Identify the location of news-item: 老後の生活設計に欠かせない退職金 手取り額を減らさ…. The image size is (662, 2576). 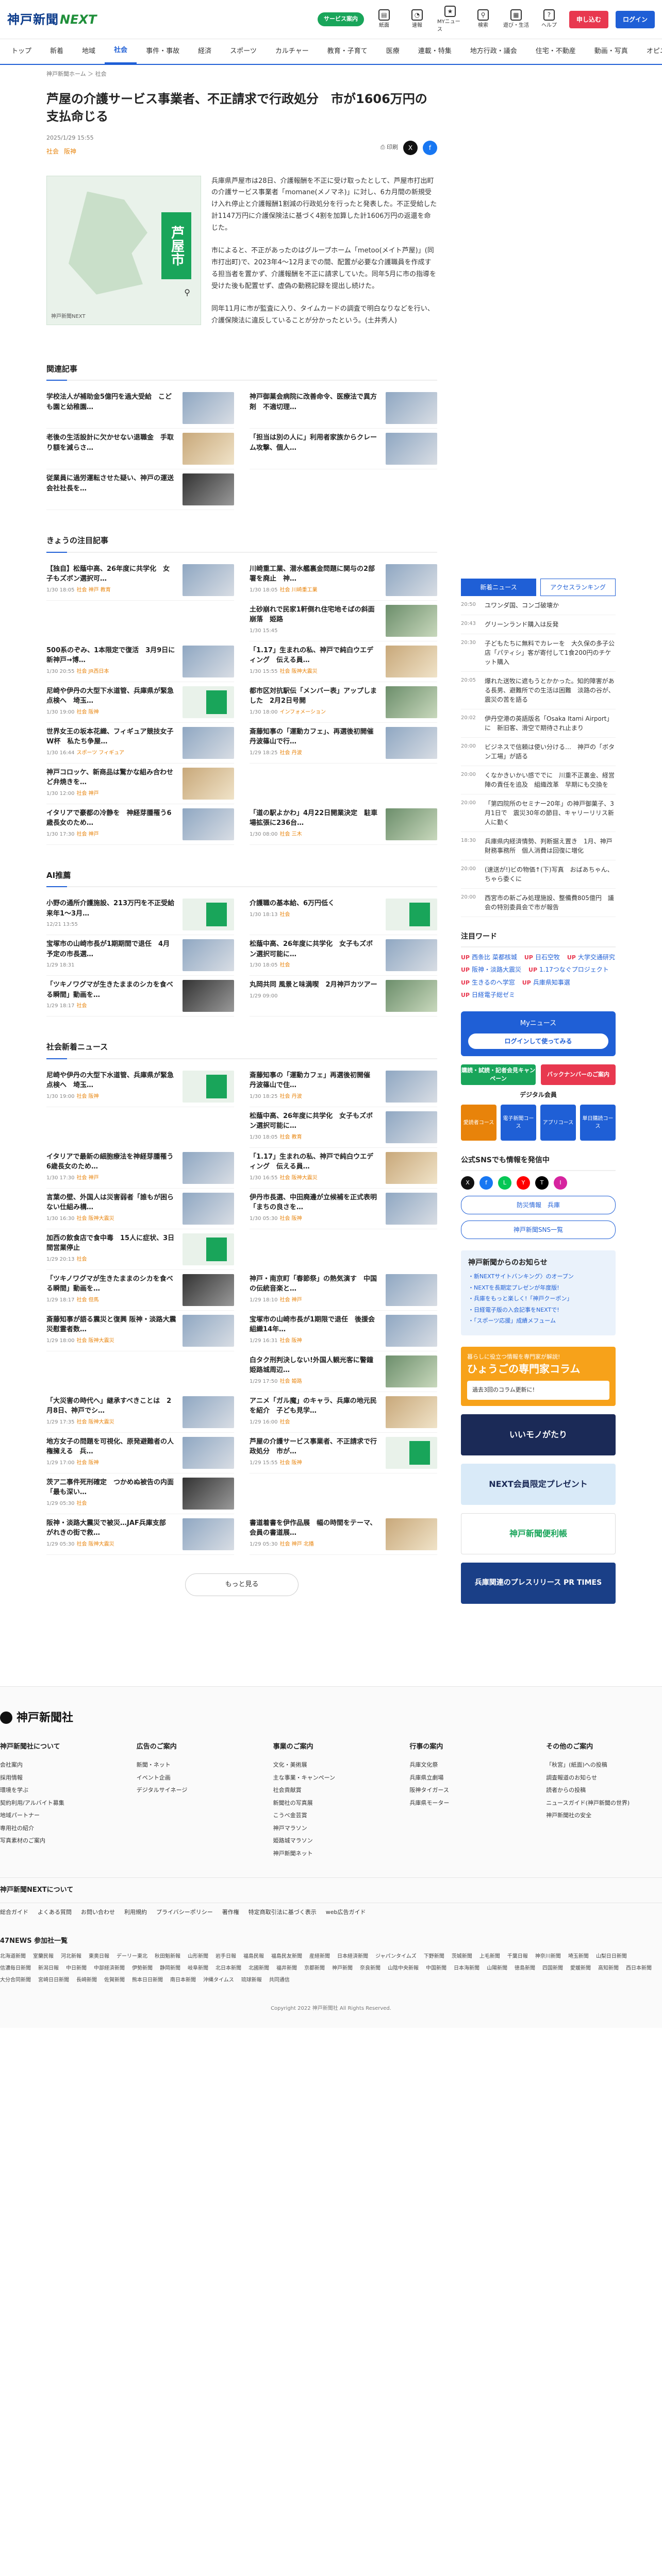
(140, 449).